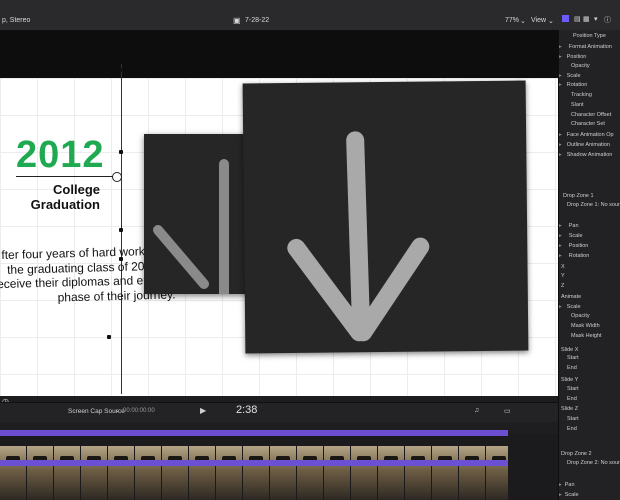 This screenshot has height=500, width=620. I want to click on film-icon: ▦, so click(586, 19).